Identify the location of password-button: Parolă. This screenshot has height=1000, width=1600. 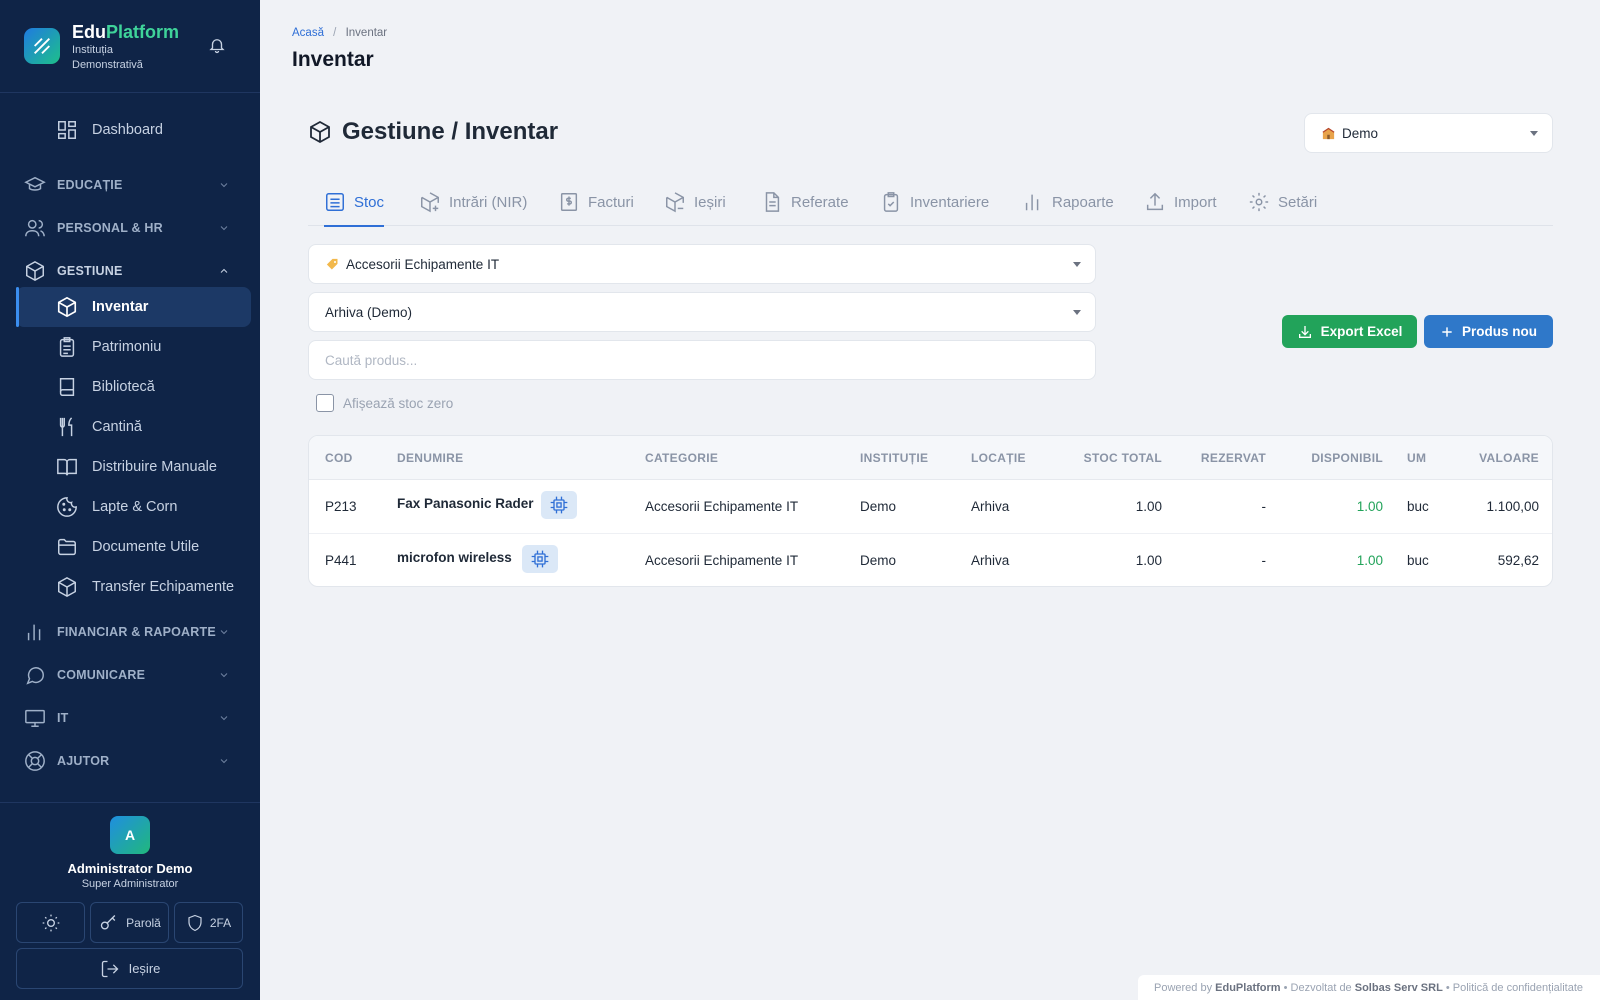
(129, 922).